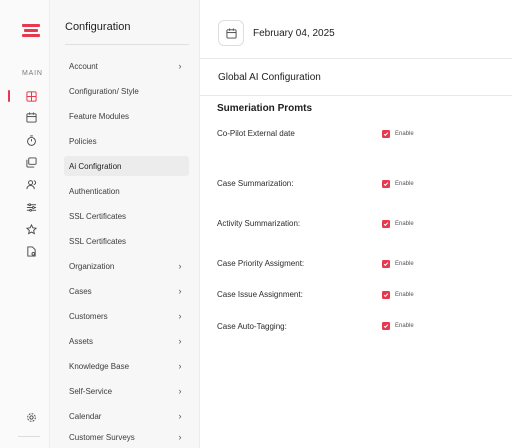 The width and height of the screenshot is (512, 448). I want to click on setting-label-case-auto-tagging: Case Auto-Tagging:, so click(252, 326).